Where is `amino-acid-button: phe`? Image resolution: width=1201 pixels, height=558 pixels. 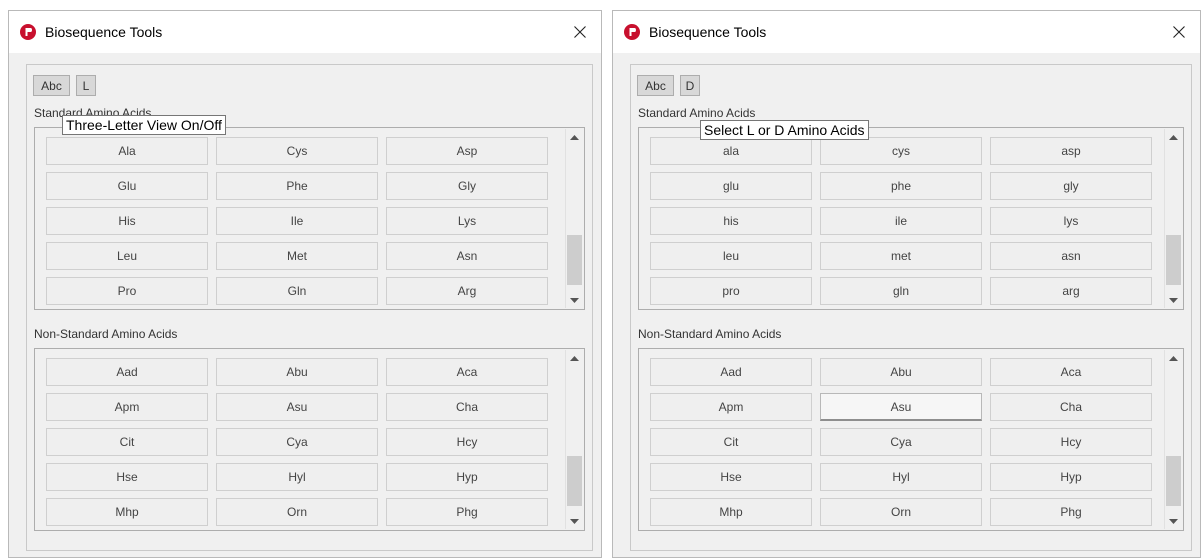 amino-acid-button: phe is located at coordinates (901, 186).